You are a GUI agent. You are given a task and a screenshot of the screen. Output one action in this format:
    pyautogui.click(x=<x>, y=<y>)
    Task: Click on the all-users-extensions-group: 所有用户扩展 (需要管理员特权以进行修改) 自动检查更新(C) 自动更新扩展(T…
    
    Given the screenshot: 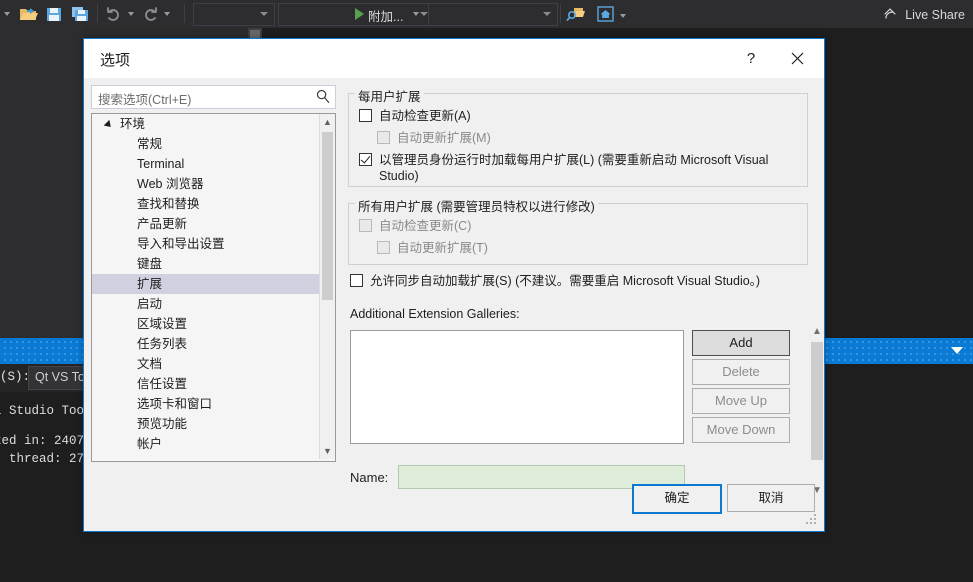 What is the action you would take?
    pyautogui.click(x=578, y=230)
    